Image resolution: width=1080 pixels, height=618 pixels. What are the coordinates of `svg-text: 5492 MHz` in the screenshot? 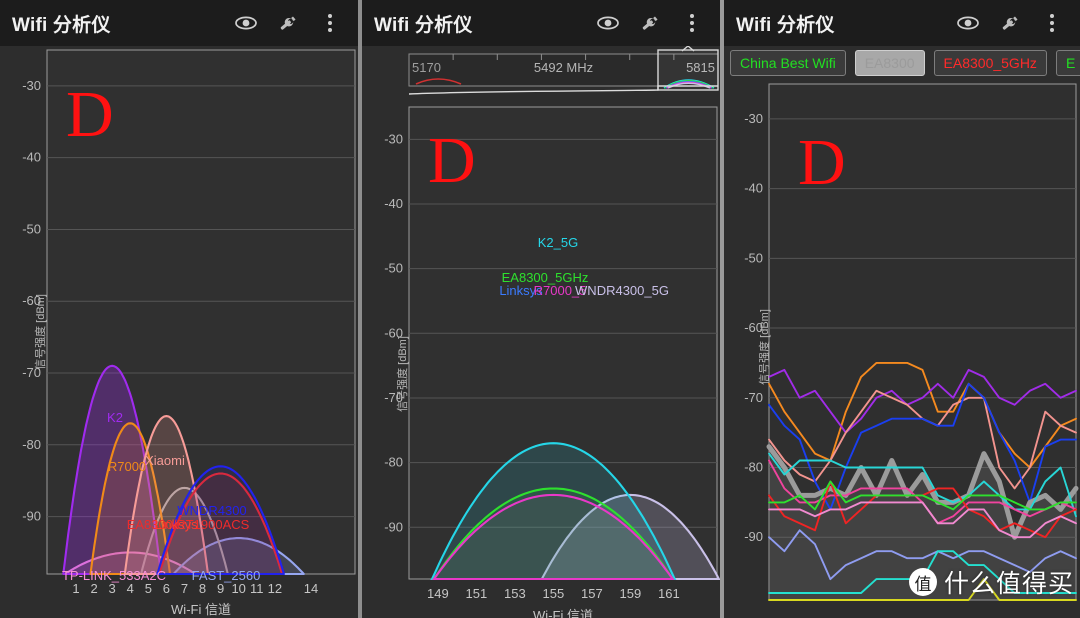 It's located at (563, 67).